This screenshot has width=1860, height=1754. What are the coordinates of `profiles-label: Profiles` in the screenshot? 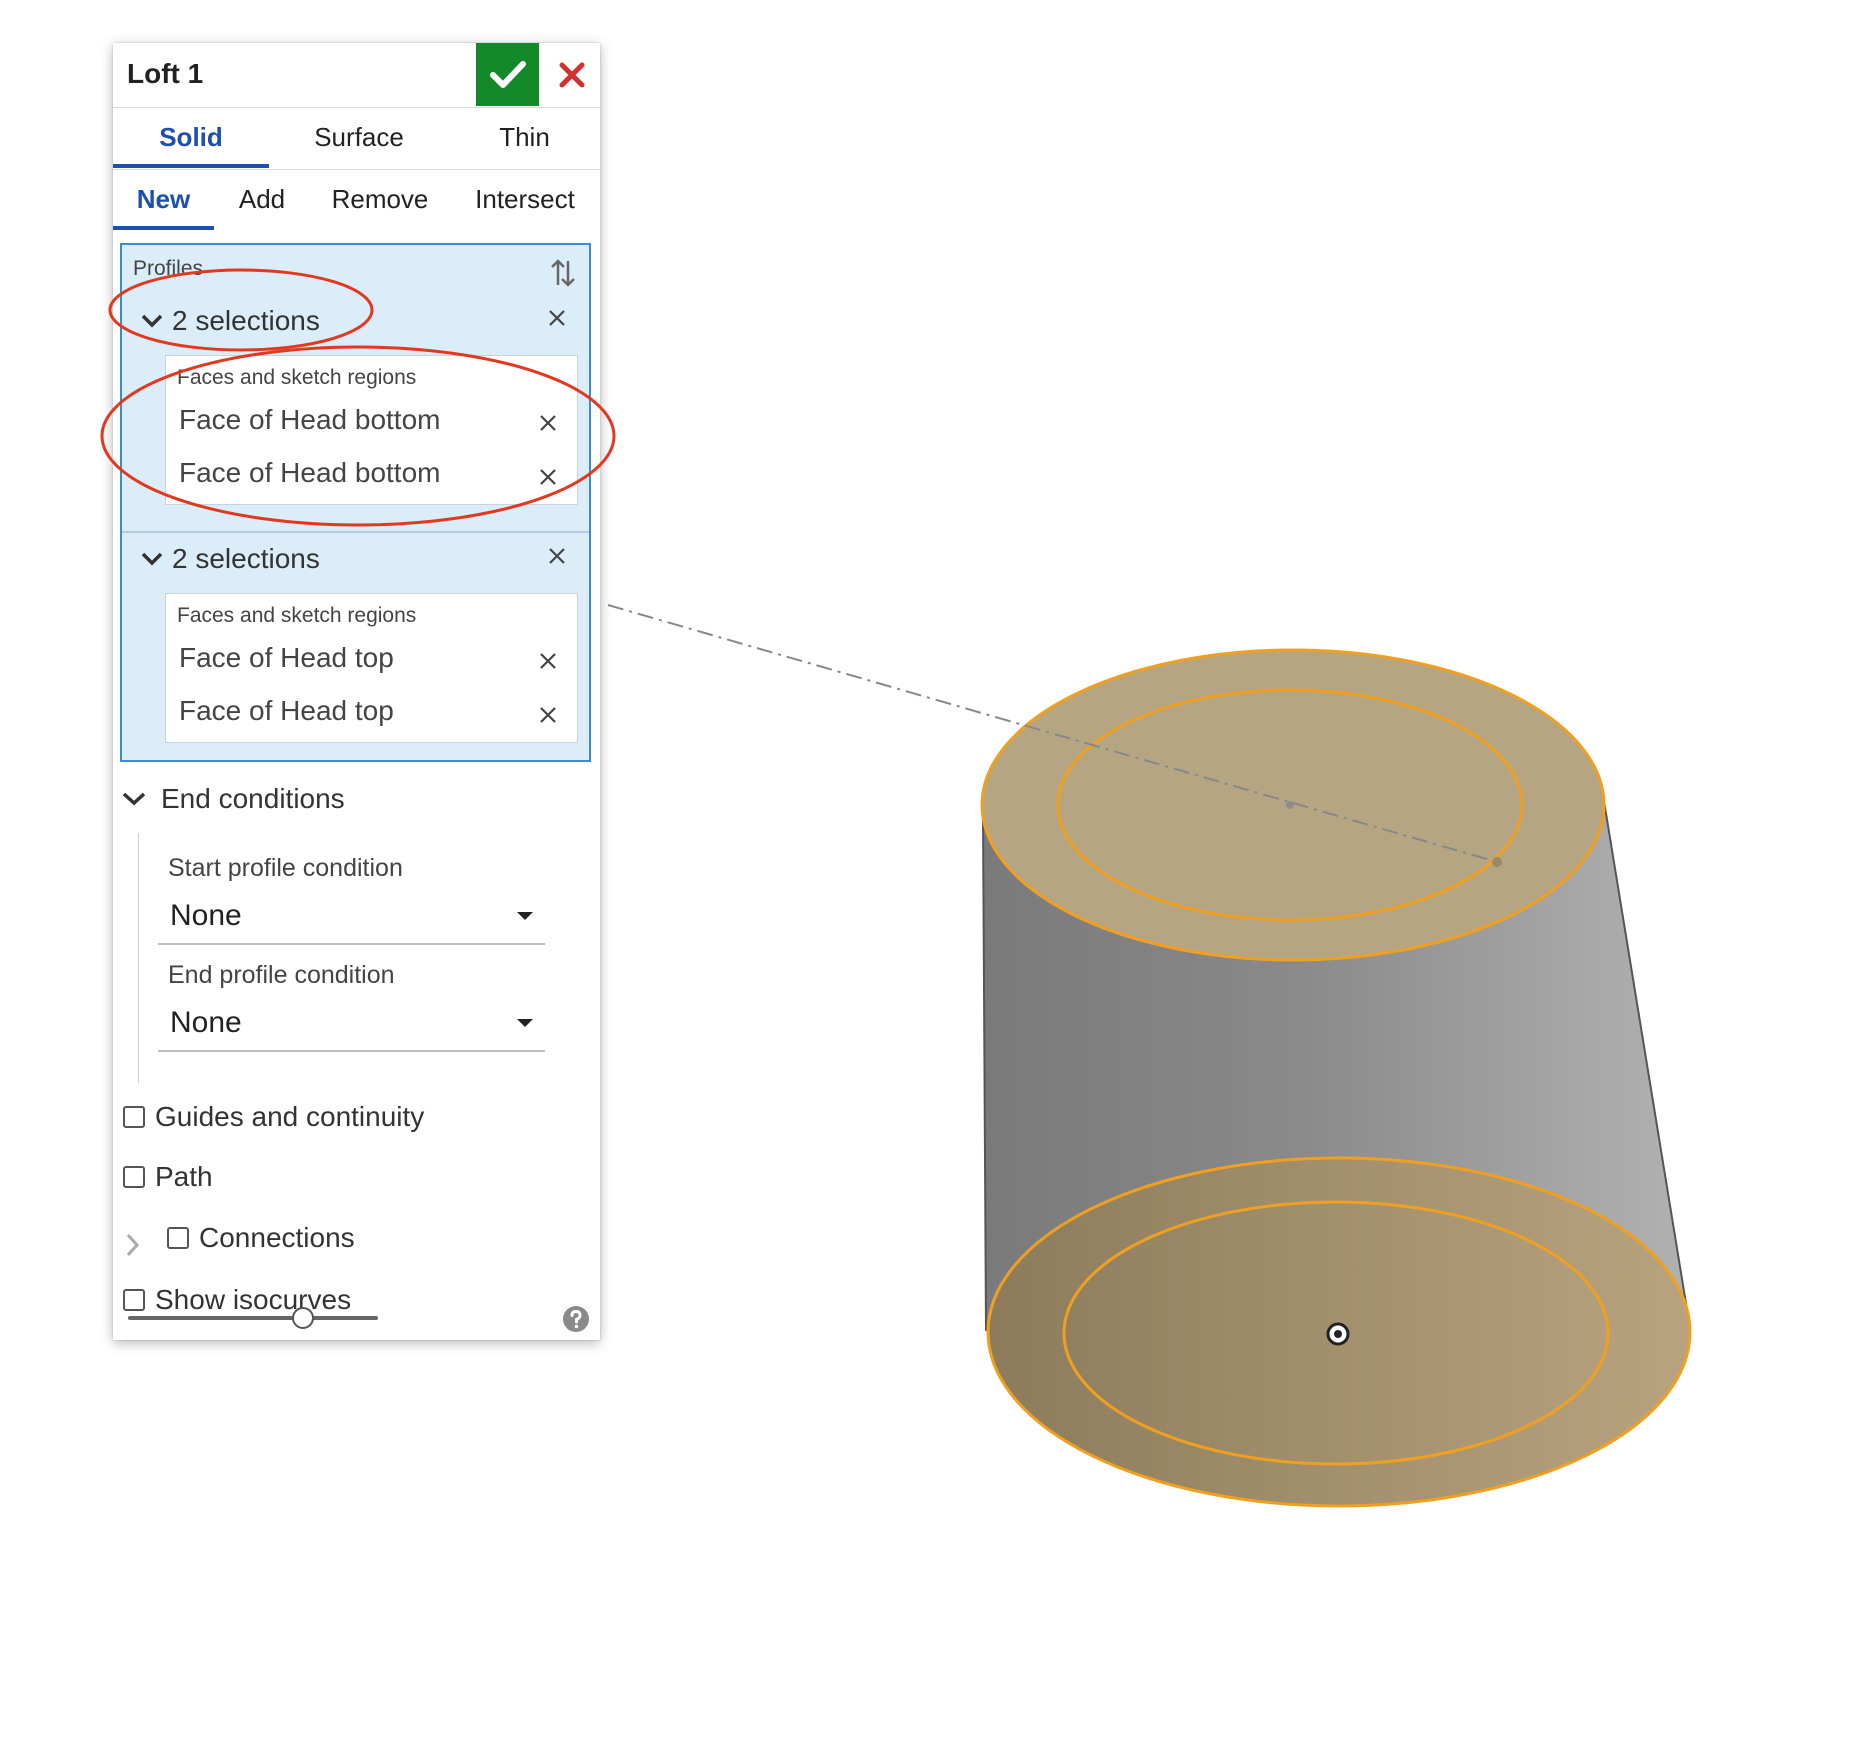 It's located at (168, 268).